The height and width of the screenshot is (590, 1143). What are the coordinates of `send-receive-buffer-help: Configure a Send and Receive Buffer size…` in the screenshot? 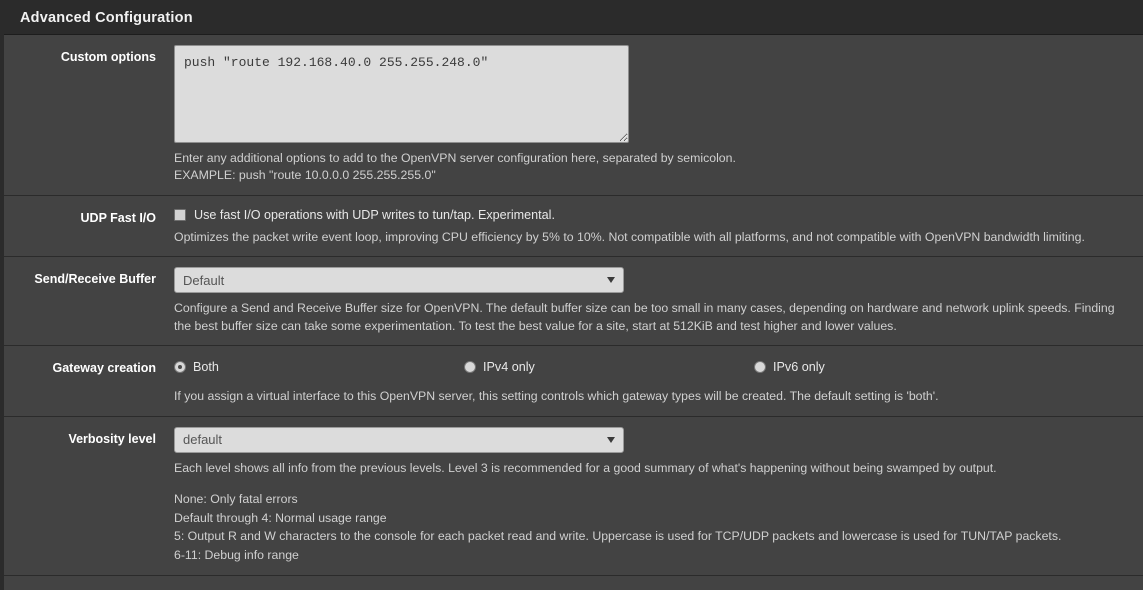 It's located at (644, 317).